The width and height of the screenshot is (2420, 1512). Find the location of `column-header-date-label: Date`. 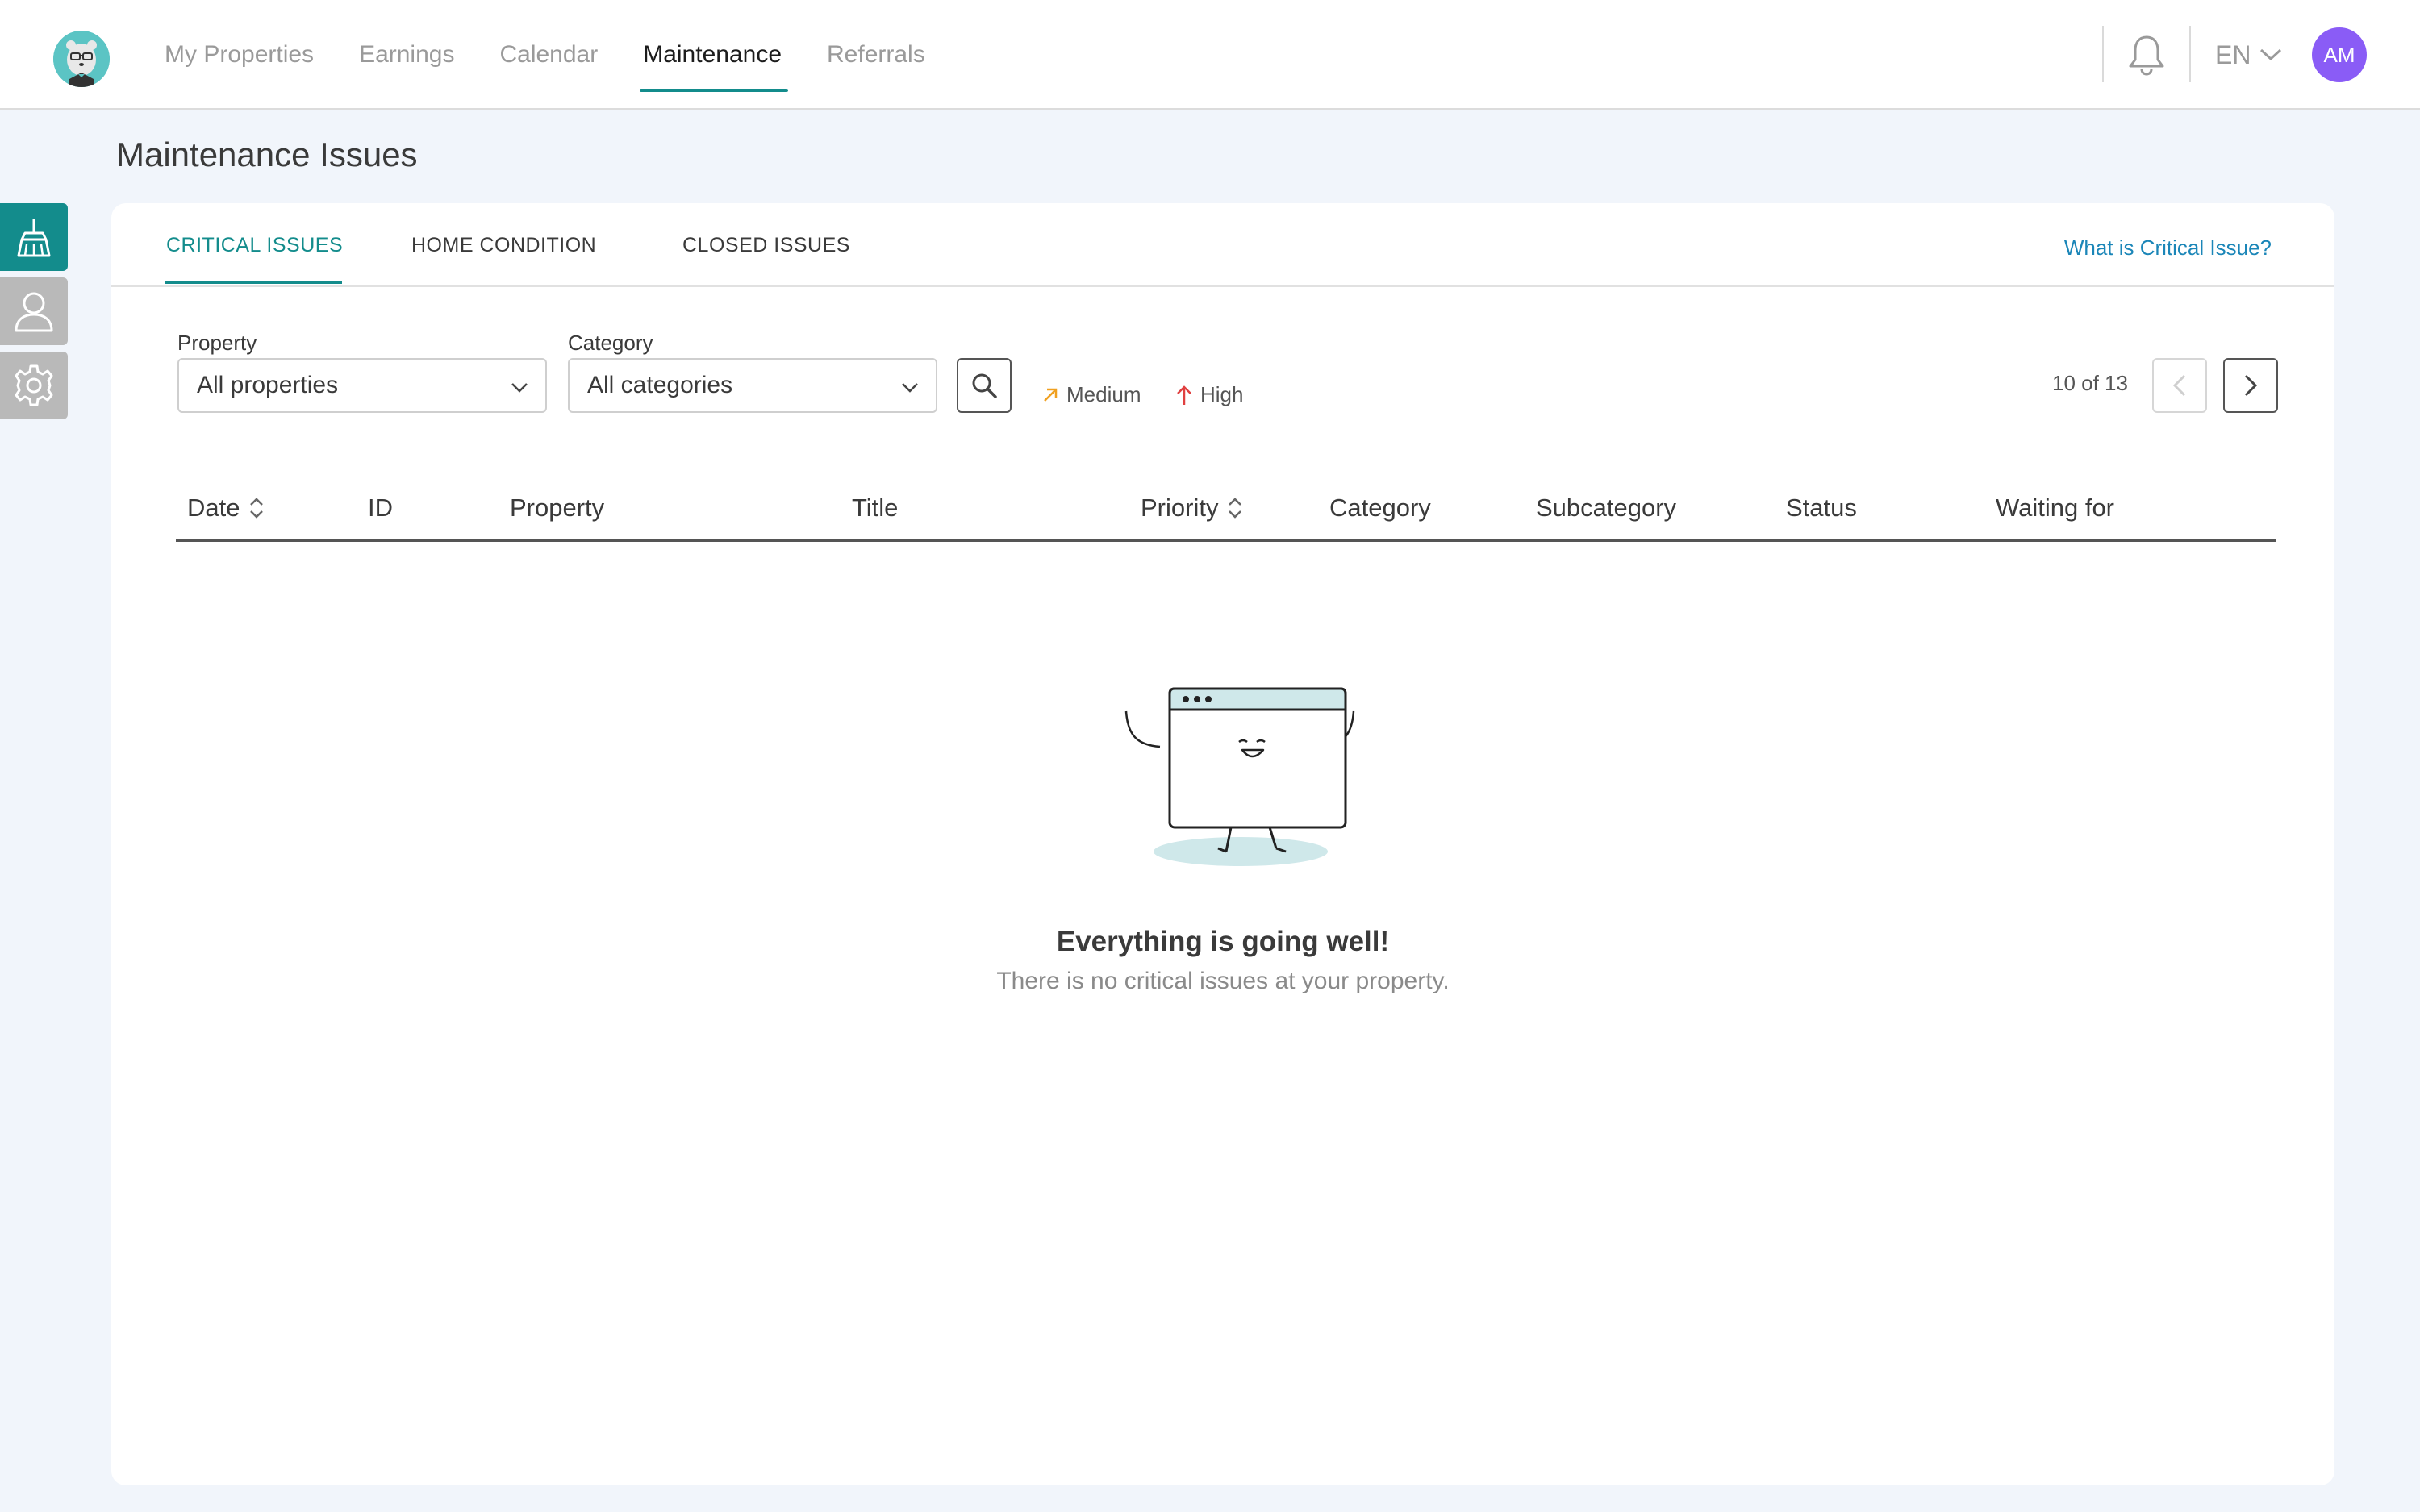

column-header-date-label: Date is located at coordinates (213, 508).